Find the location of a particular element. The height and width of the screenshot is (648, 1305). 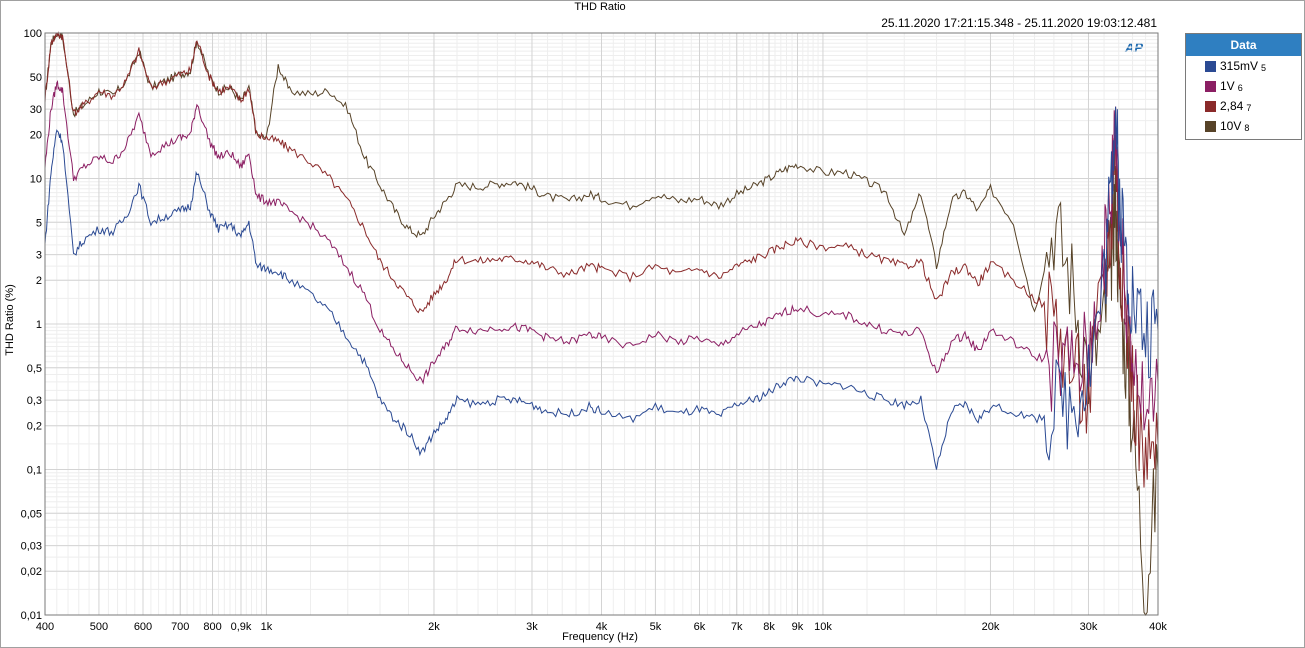

y-tick-label: 3 is located at coordinates (39, 256).